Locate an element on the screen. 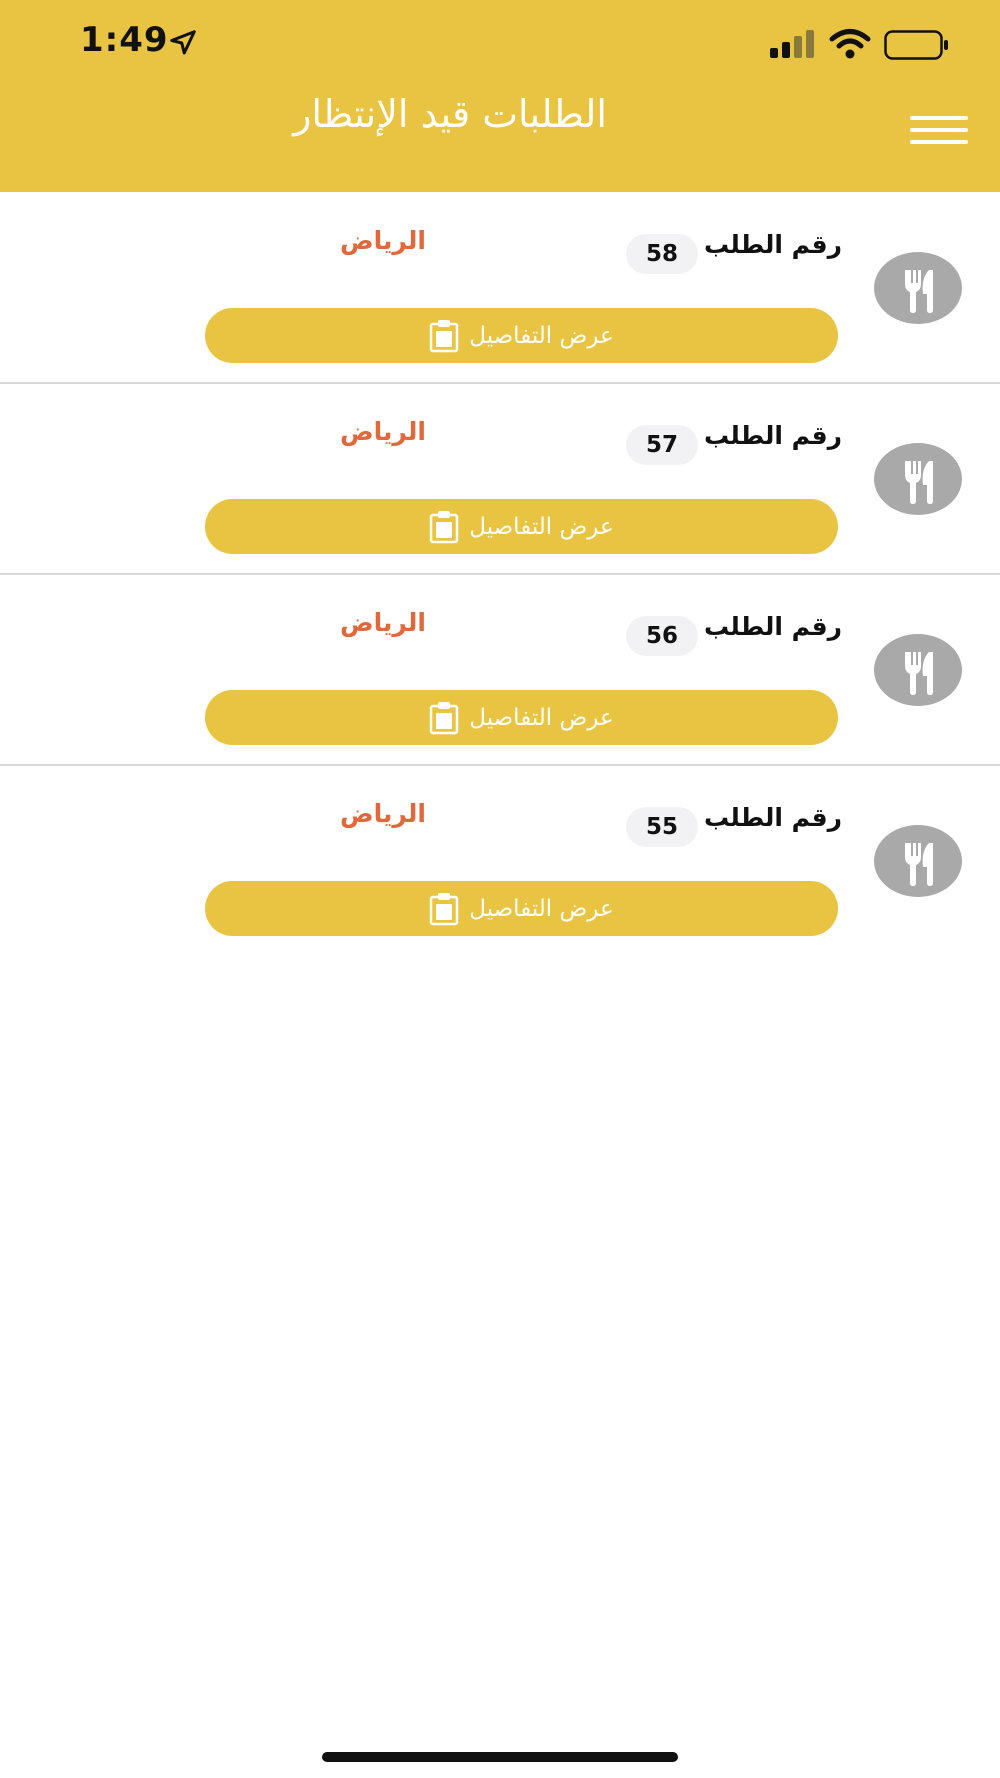 This screenshot has width=1000, height=1778. order-row: رقم الطلب 57 الرياض عرض التفاصيل is located at coordinates (500, 479).